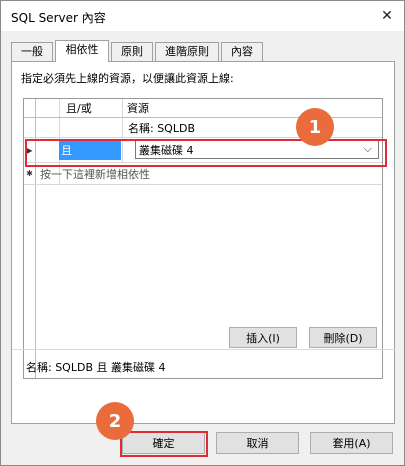 The height and width of the screenshot is (466, 405). Describe the element at coordinates (257, 443) in the screenshot. I see `cancel-button: 取消` at that location.